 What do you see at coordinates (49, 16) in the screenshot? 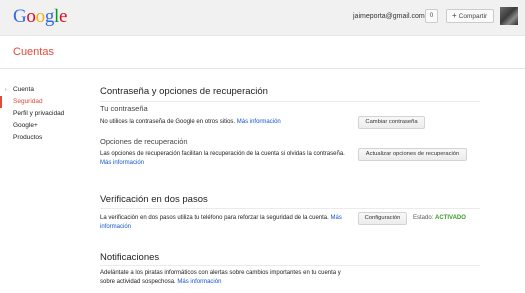
I see `logo-letter: g` at bounding box center [49, 16].